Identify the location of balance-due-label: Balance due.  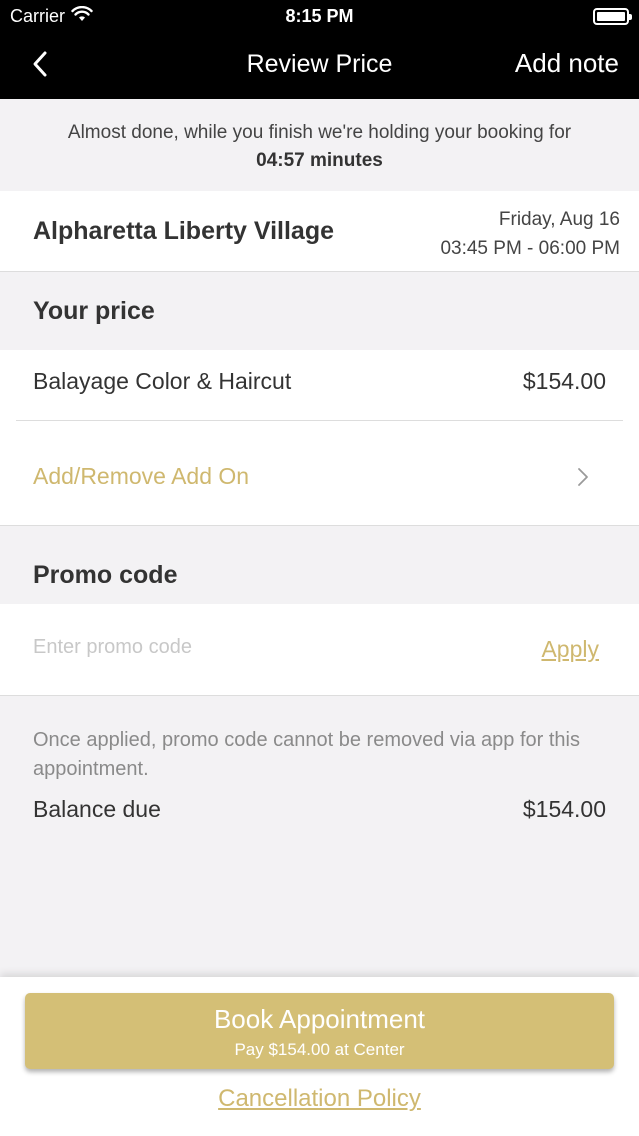
(97, 809).